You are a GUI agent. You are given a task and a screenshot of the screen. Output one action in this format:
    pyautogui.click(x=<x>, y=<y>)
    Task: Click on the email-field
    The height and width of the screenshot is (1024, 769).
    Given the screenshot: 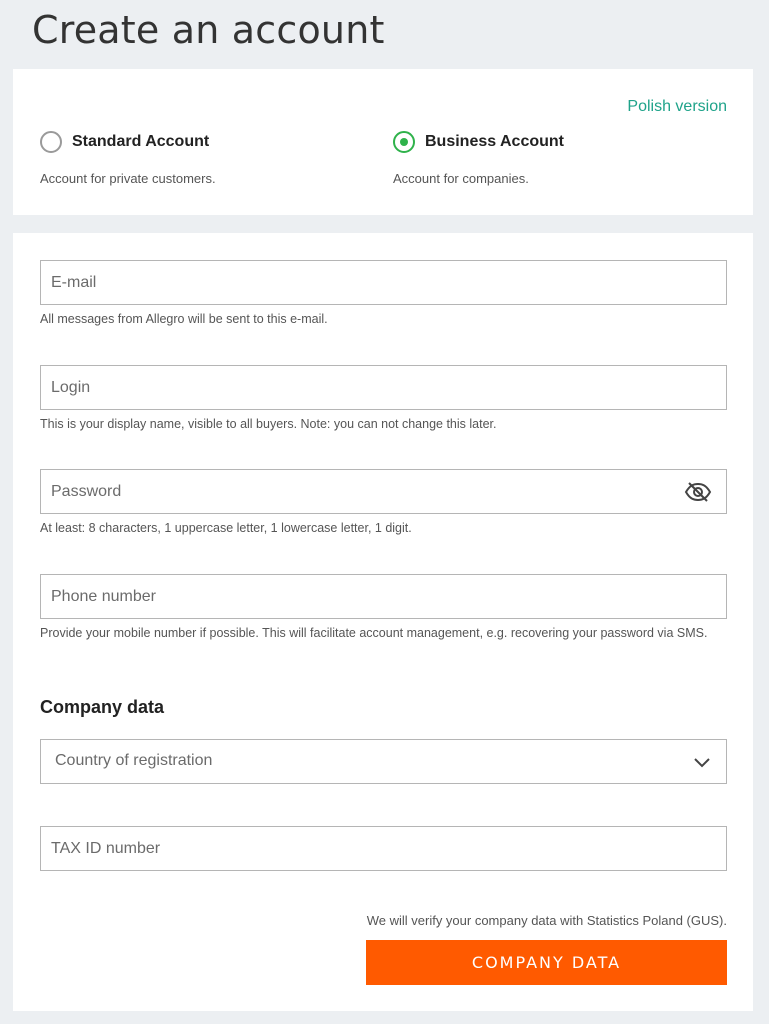 What is the action you would take?
    pyautogui.click(x=383, y=282)
    